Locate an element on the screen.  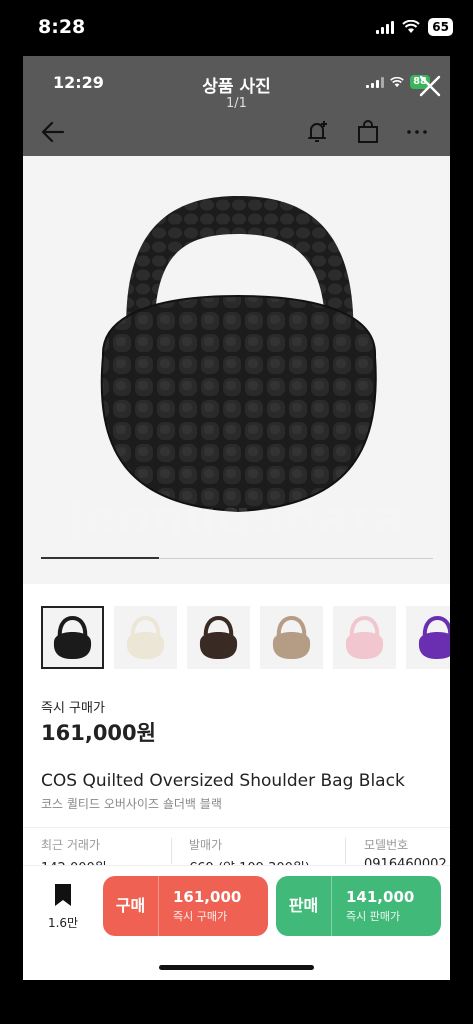
close-icon is located at coordinates (430, 86).